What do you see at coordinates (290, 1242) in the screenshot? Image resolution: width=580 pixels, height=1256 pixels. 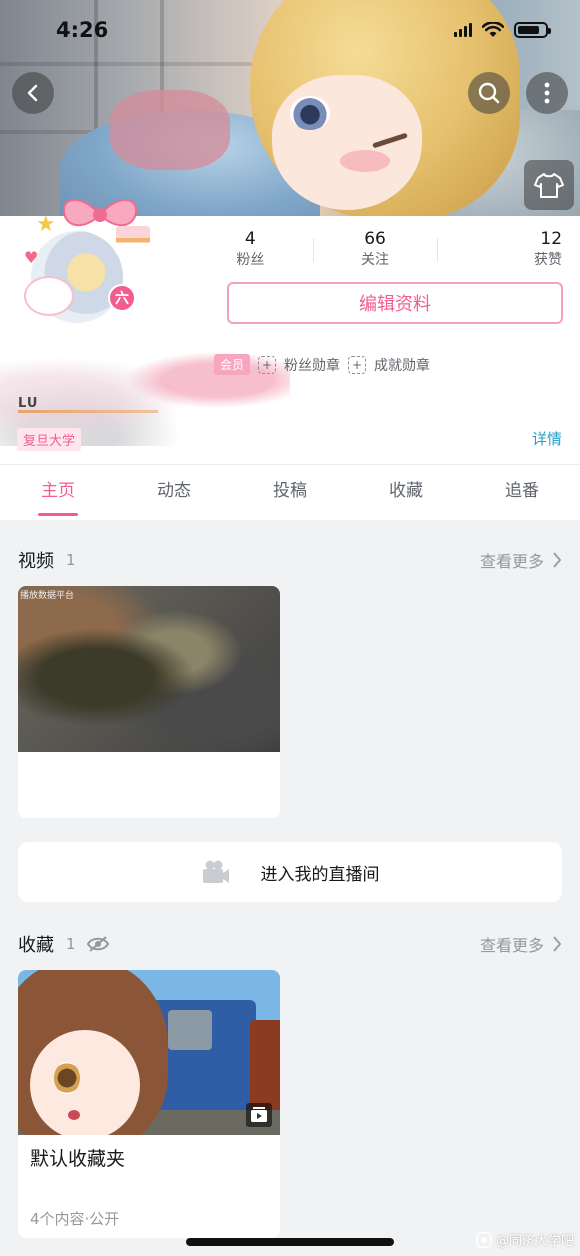 I see `home-indicator` at bounding box center [290, 1242].